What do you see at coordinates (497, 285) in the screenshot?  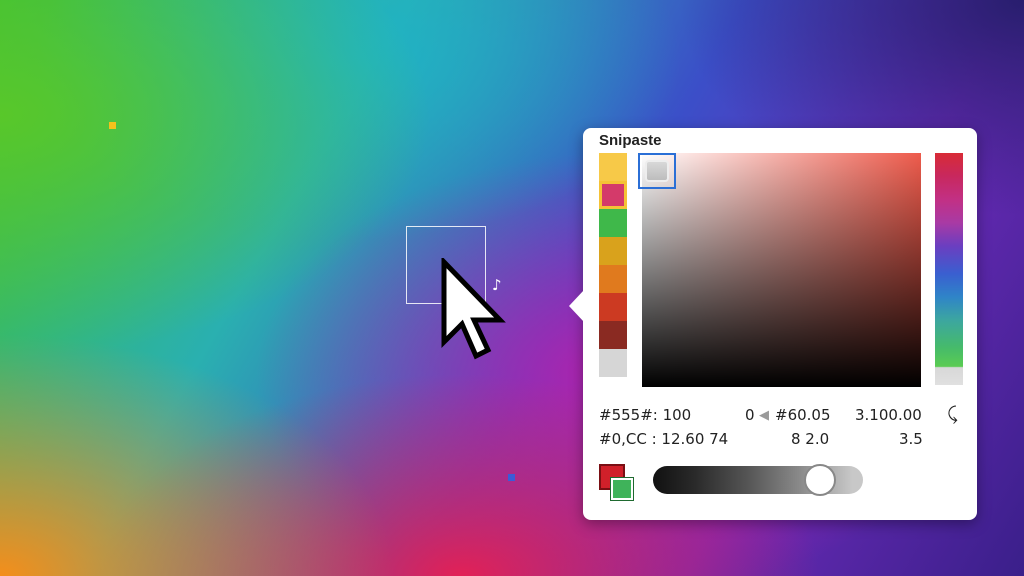 I see `cursor-tag-icon: ♪` at bounding box center [497, 285].